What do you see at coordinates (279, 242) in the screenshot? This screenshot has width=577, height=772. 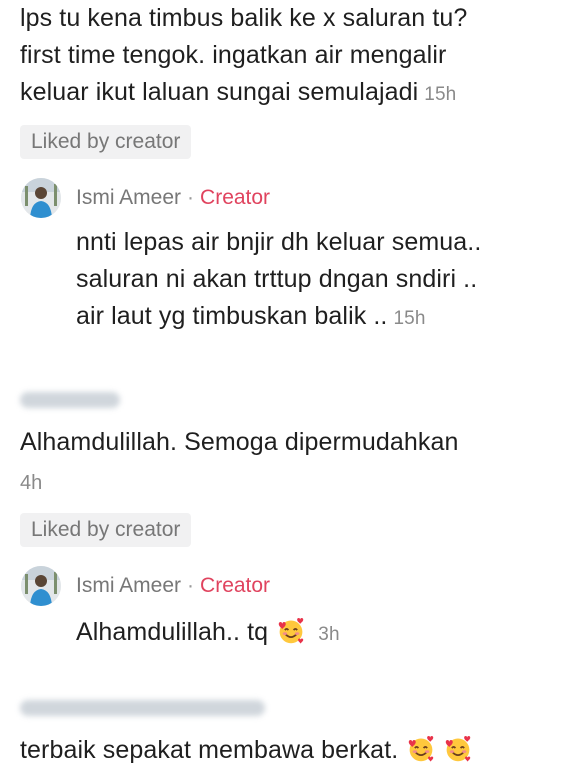 I see `comment-line: nnti lepas air bnjir dh keluar semua..` at bounding box center [279, 242].